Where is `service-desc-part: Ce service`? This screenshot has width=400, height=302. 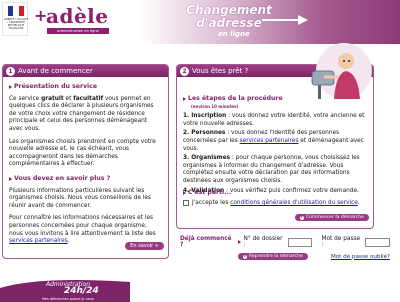
service-desc-part: Ce service is located at coordinates (25, 98).